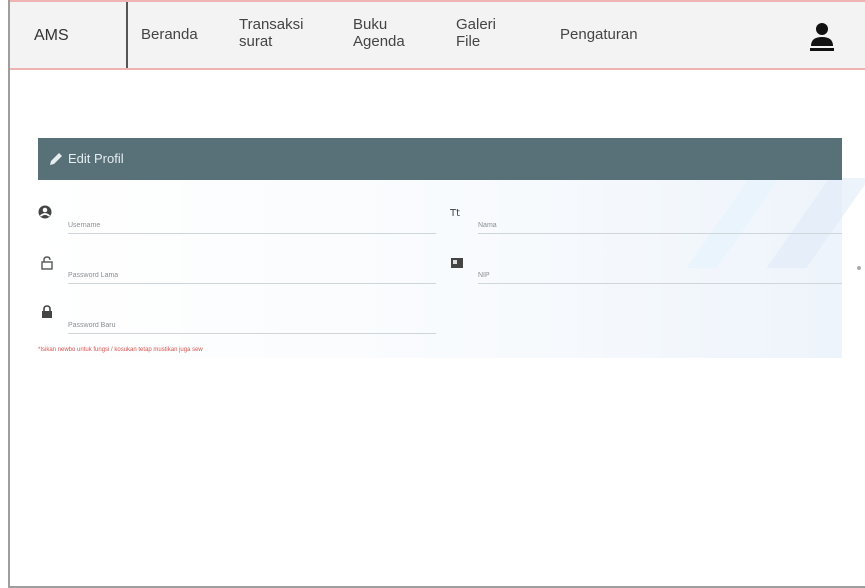 The height and width of the screenshot is (588, 865). I want to click on nav-item-beranda: Beranda, so click(169, 34).